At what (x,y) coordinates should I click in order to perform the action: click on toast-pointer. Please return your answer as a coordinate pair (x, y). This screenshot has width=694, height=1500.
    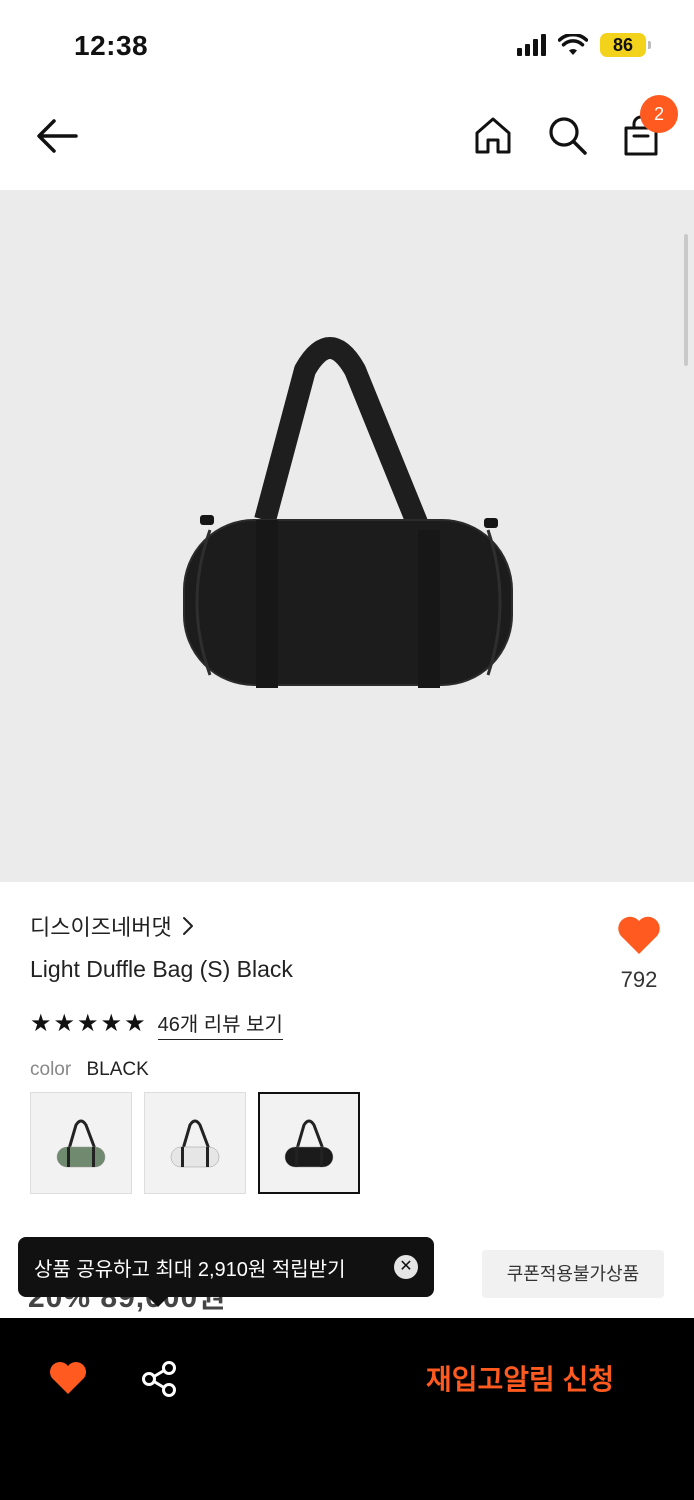
    Looking at the image, I should click on (158, 1302).